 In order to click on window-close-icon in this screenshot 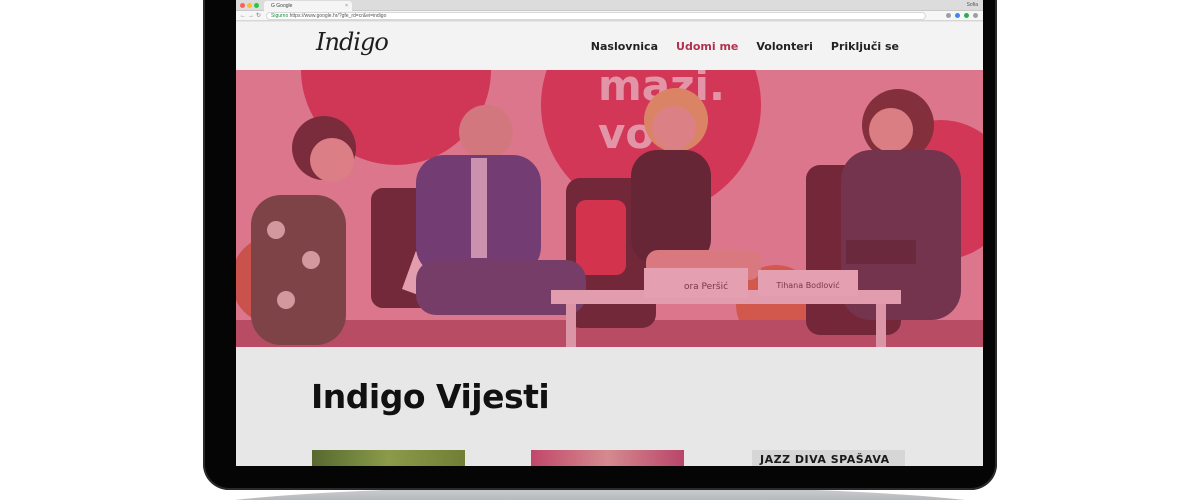, I will do `click(242, 5)`.